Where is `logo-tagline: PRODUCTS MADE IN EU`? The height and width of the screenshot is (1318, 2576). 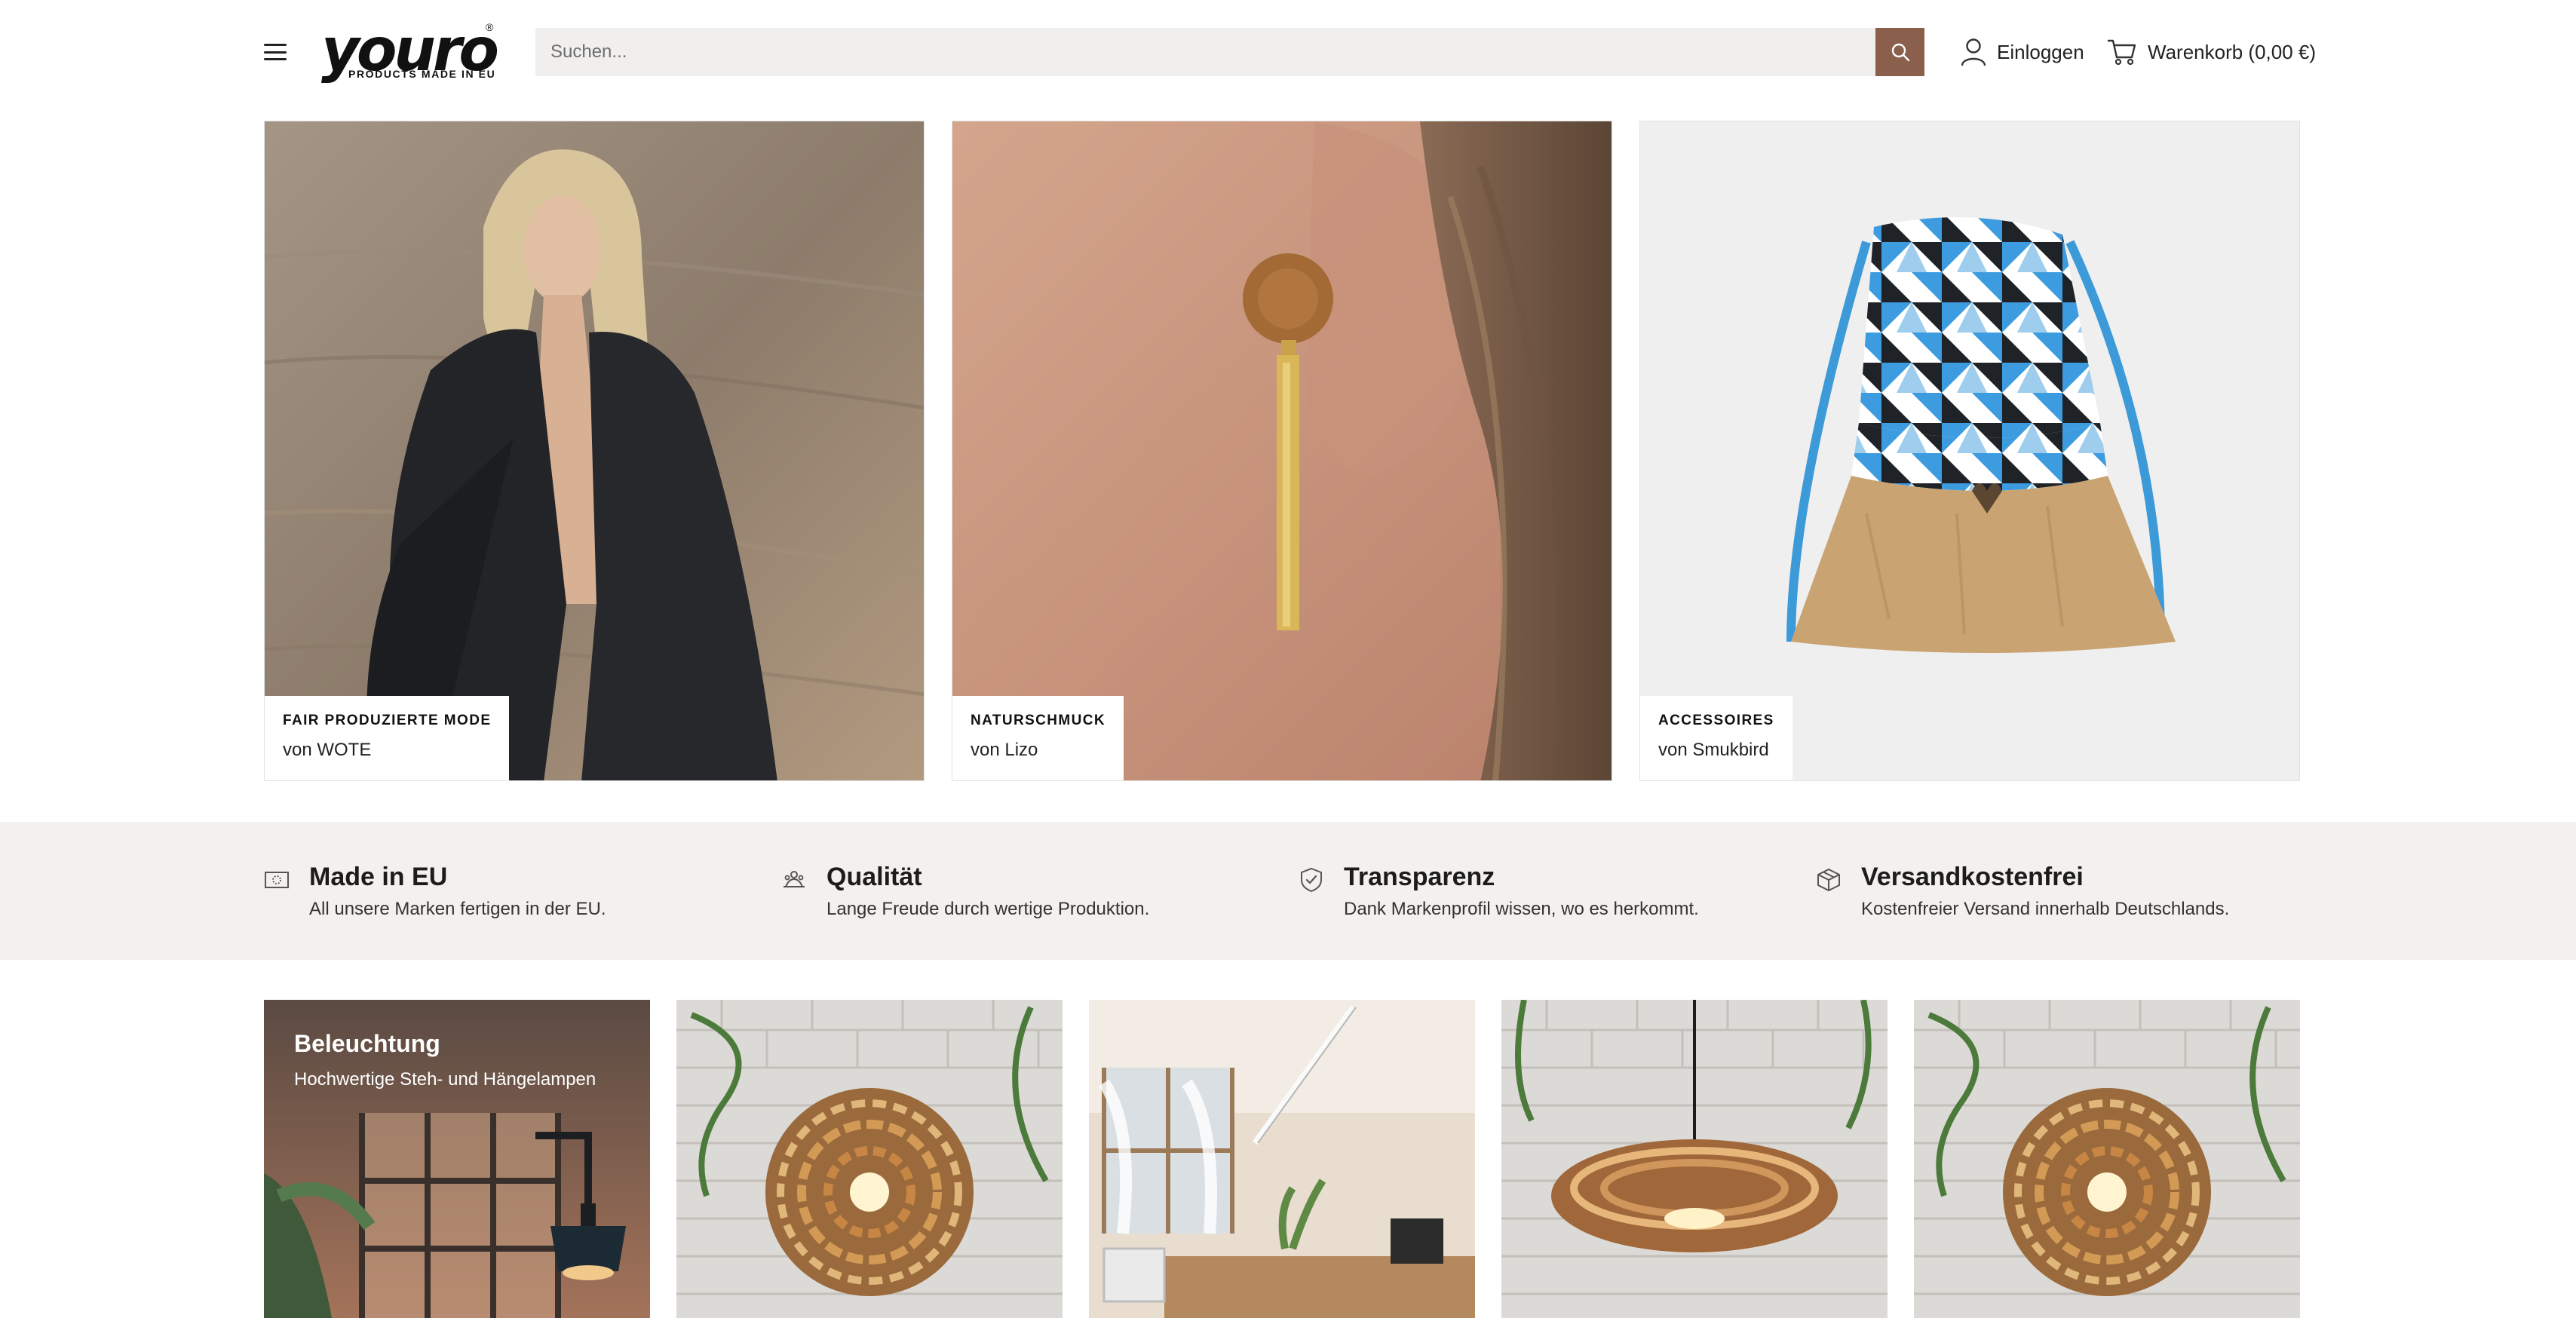 logo-tagline: PRODUCTS MADE IN EU is located at coordinates (422, 74).